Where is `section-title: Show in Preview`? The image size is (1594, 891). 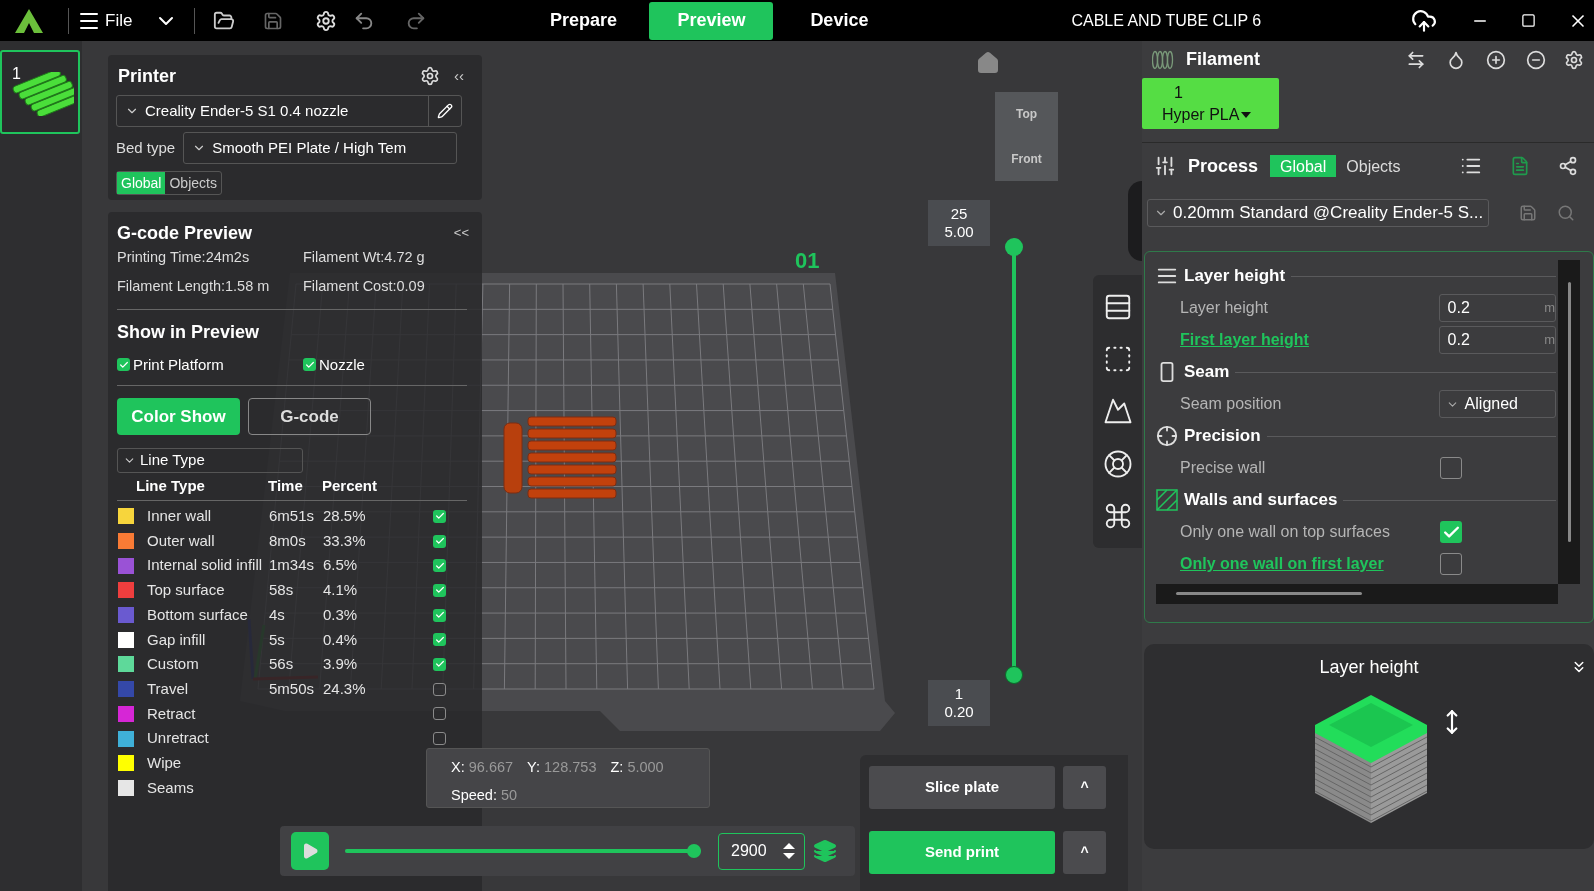 section-title: Show in Preview is located at coordinates (189, 332).